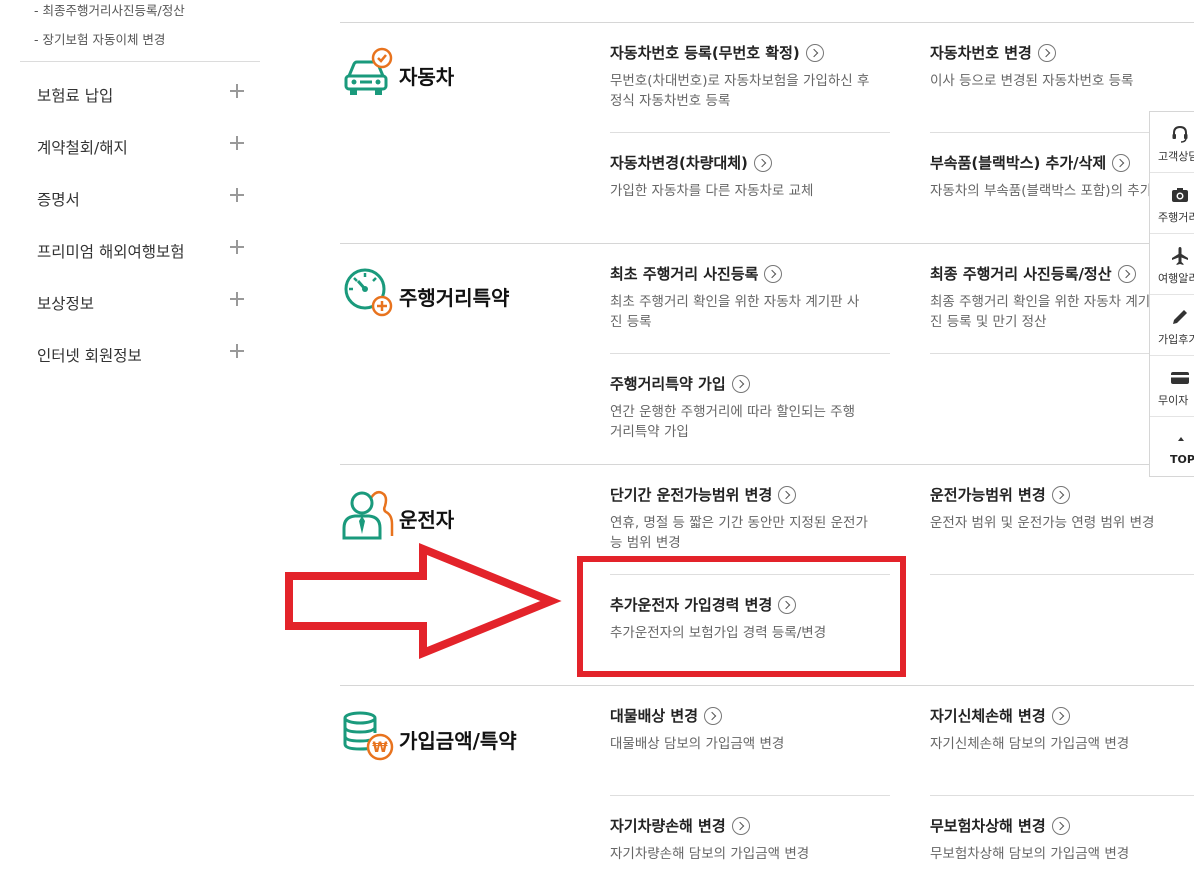  What do you see at coordinates (1062, 66) in the screenshot?
I see `item-car-number-change: 자동차번호 변경 이사 등으로 변경된 자동차번호 등록` at bounding box center [1062, 66].